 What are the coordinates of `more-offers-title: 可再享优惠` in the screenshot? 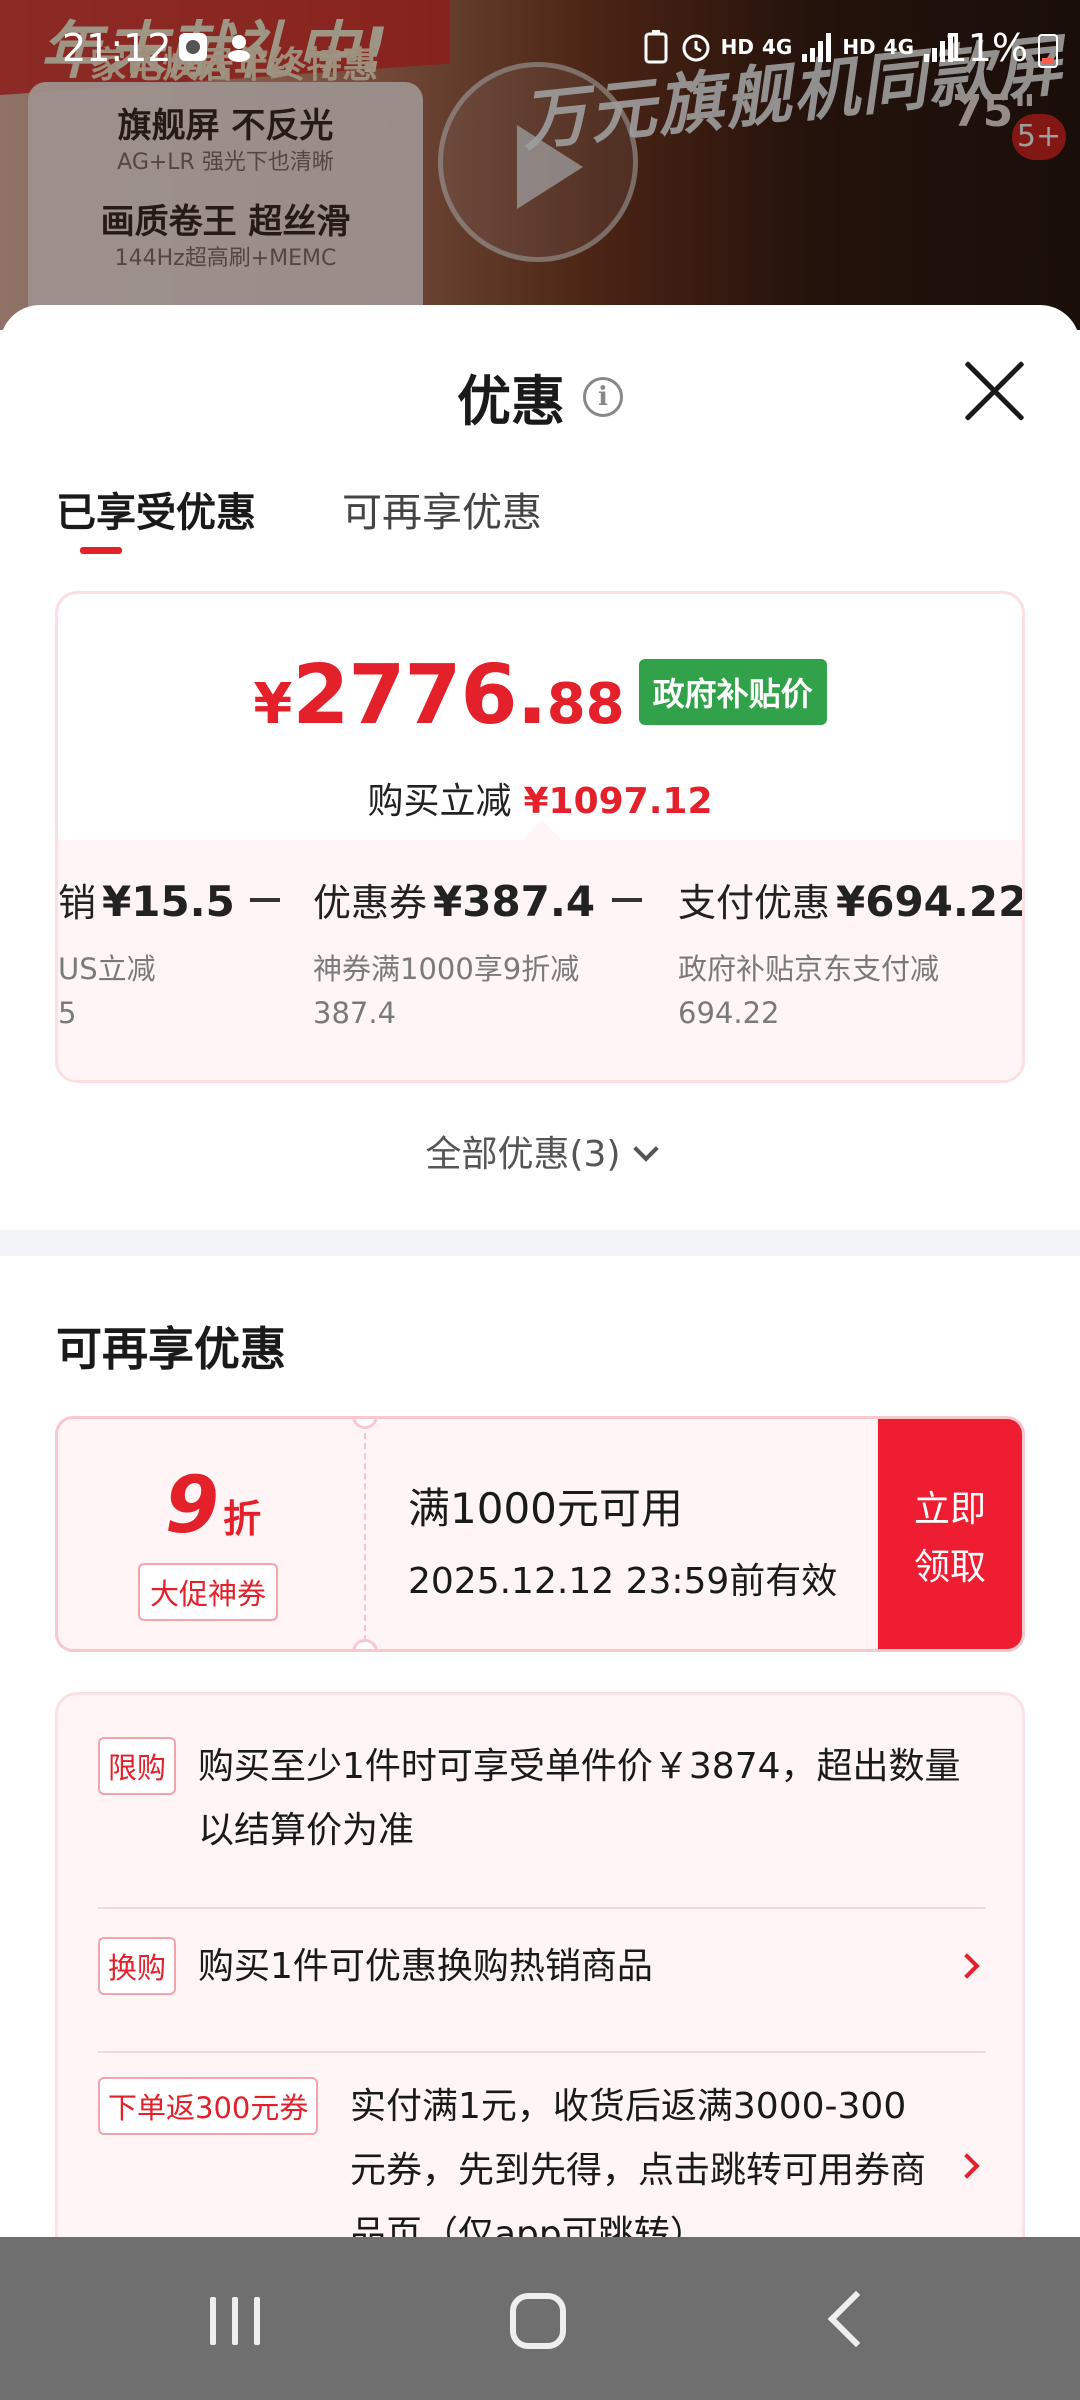 It's located at (171, 1349).